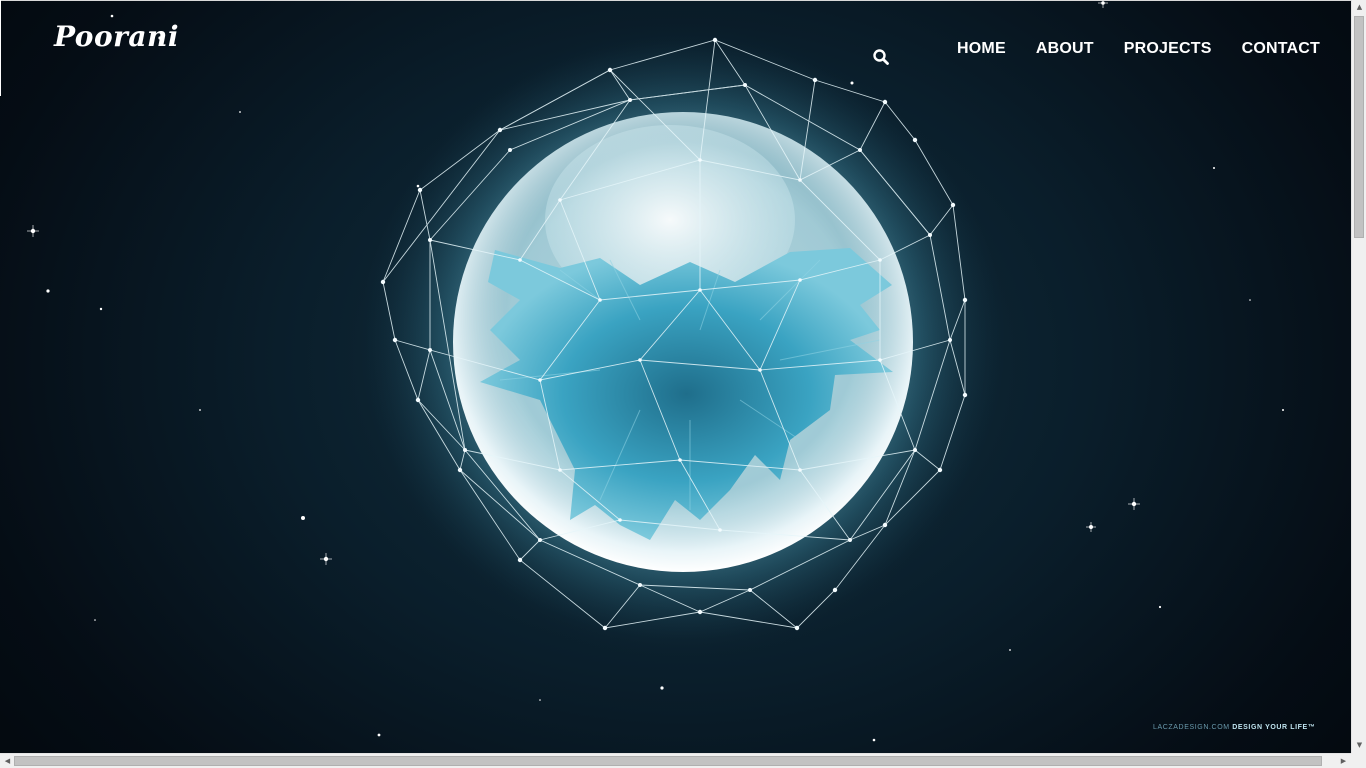  Describe the element at coordinates (1274, 727) in the screenshot. I see `credit-tagline: DESIGN YOUR LIFE™` at that location.